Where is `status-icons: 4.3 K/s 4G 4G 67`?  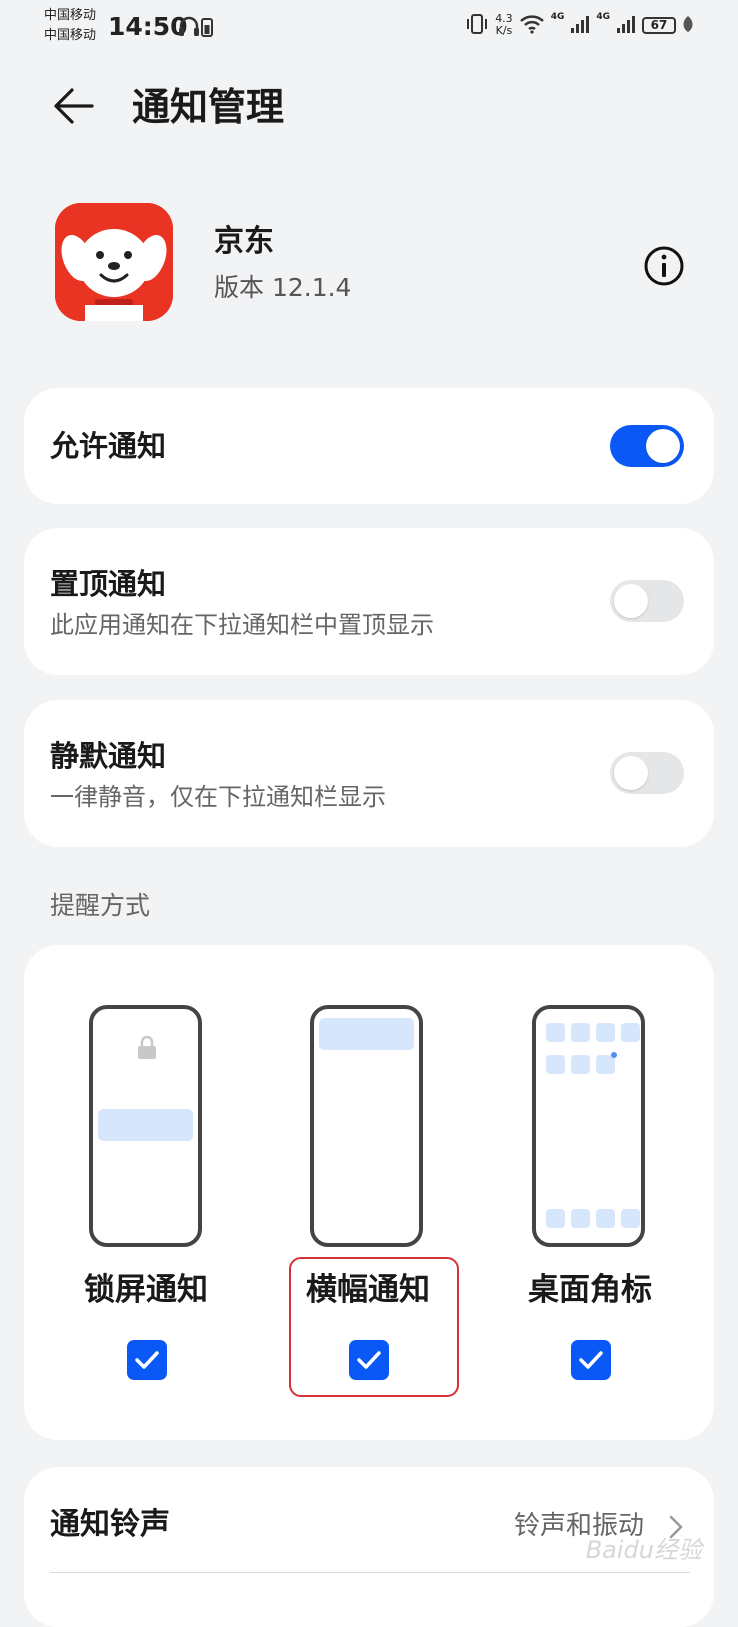 status-icons: 4.3 K/s 4G 4G 67 is located at coordinates (579, 25).